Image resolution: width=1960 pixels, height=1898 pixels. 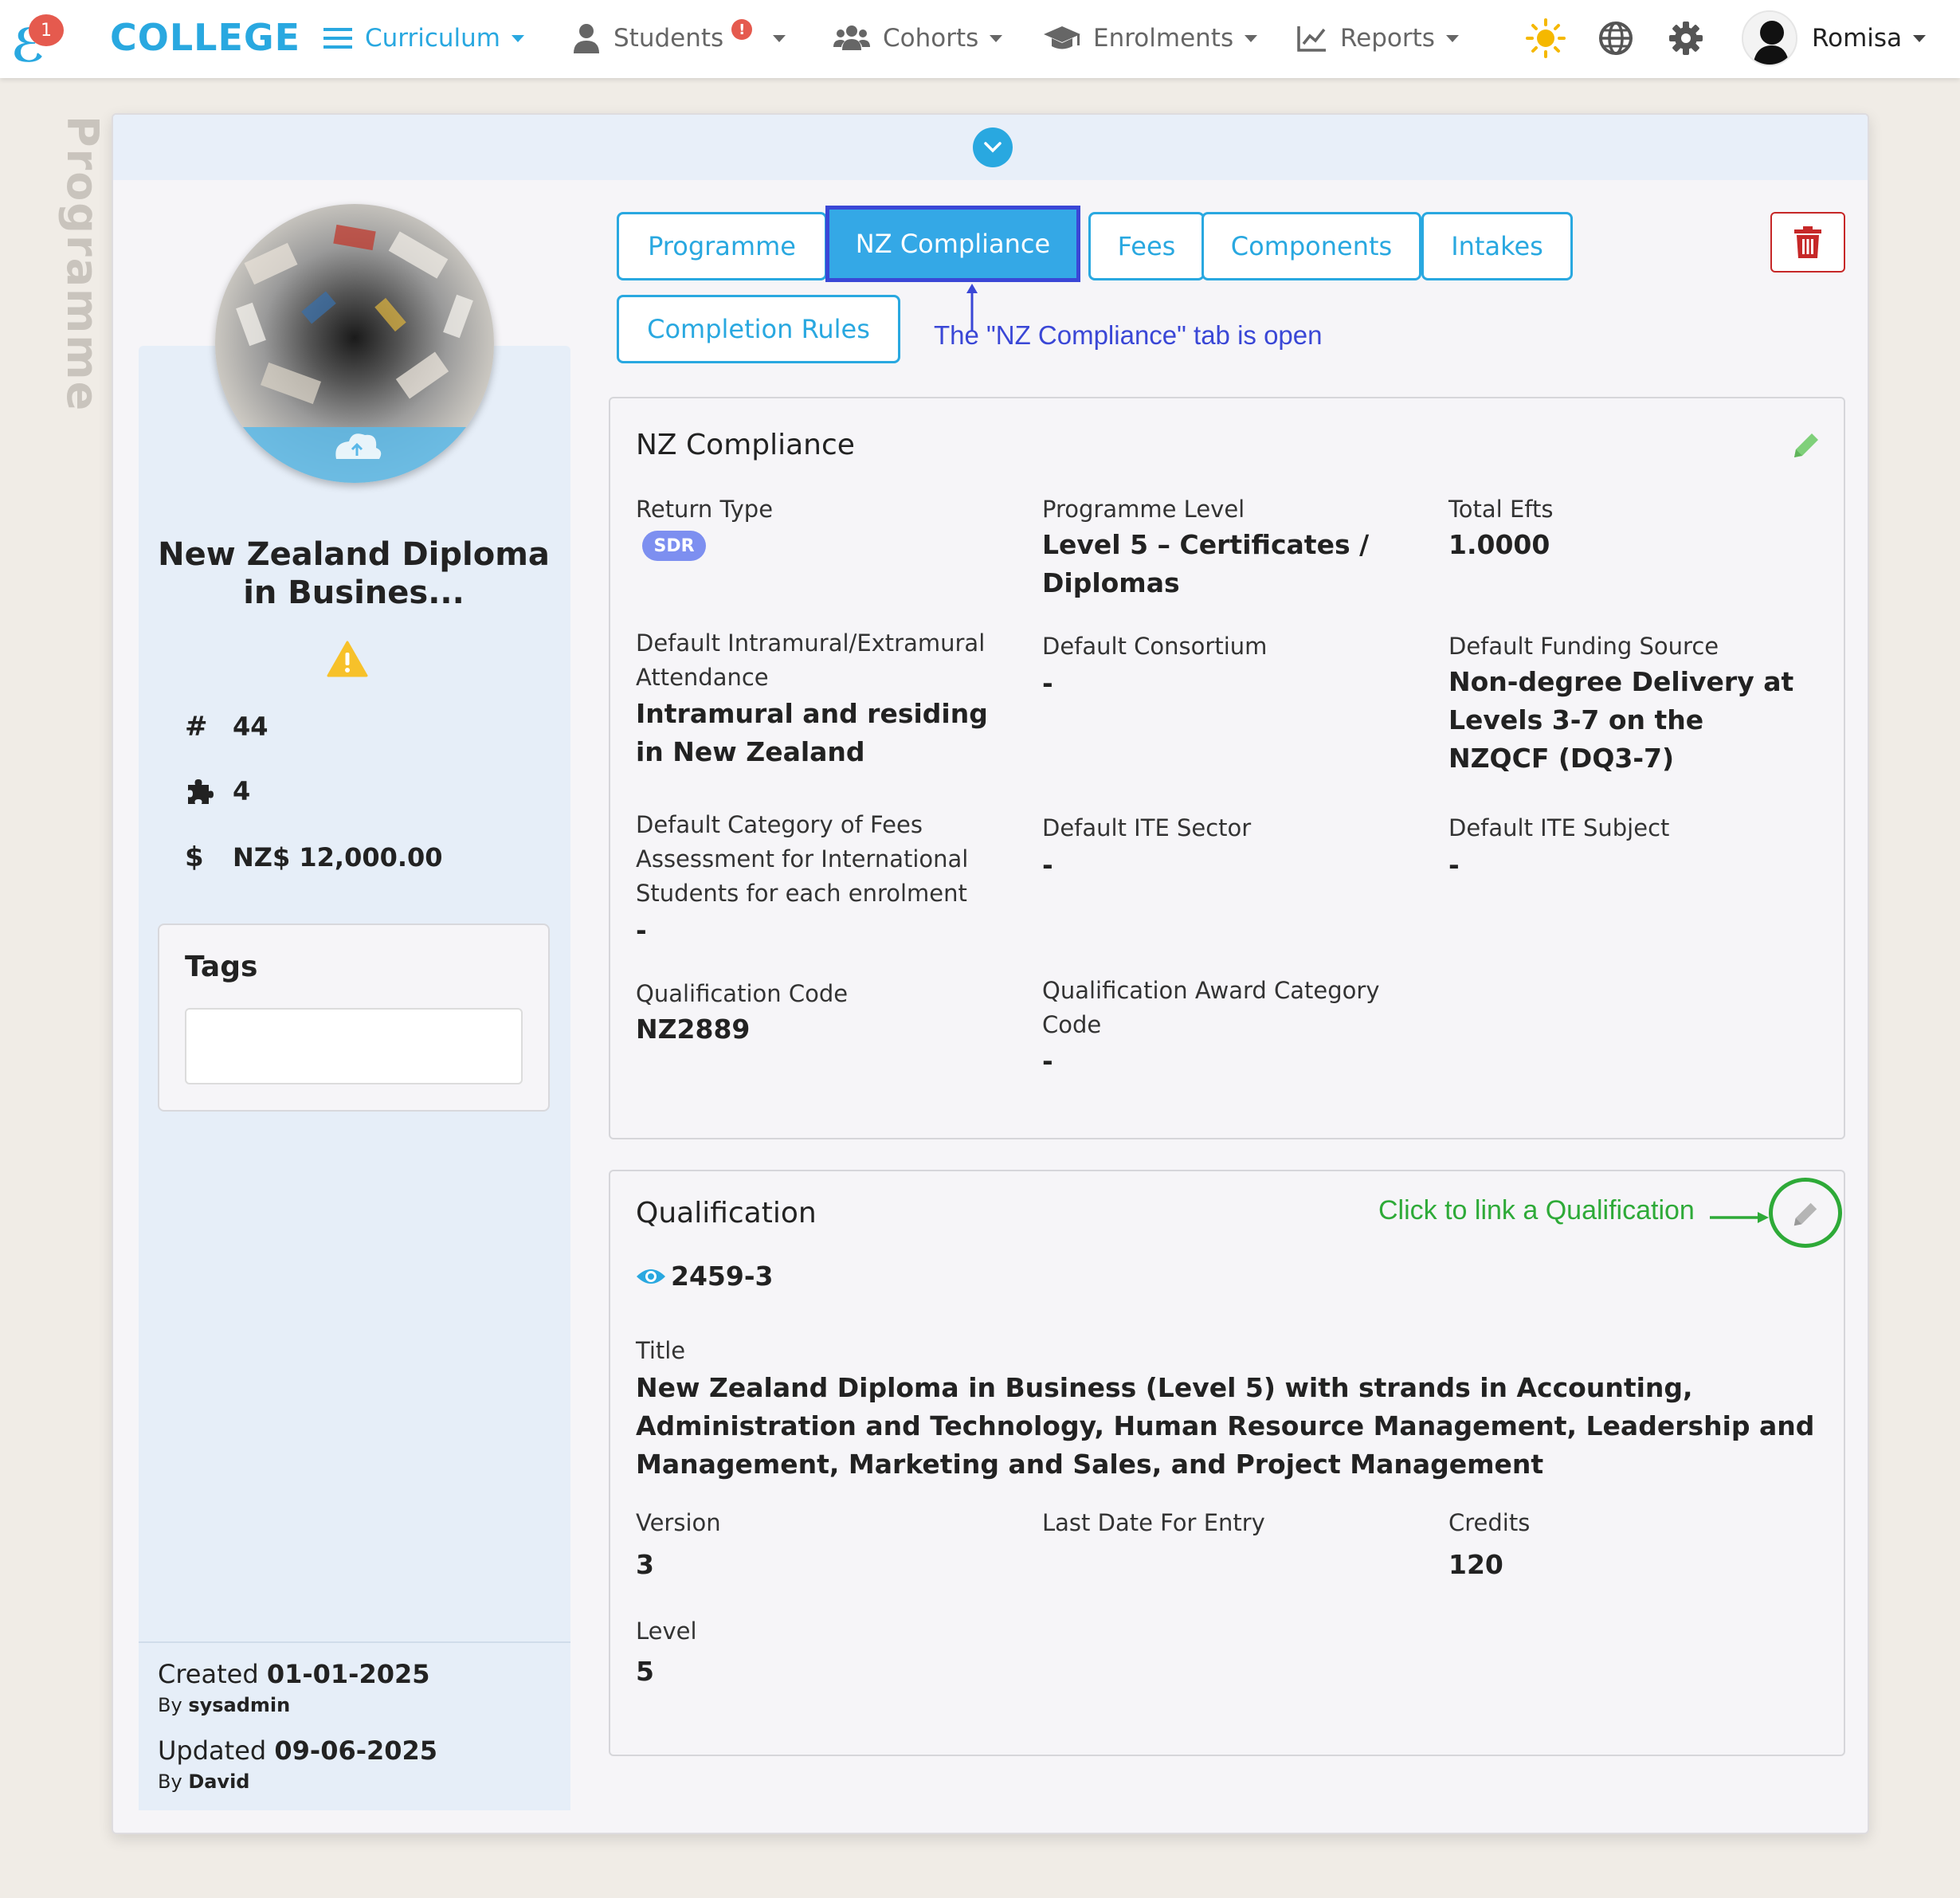 I want to click on nav-reports: Reports, so click(x=1378, y=38).